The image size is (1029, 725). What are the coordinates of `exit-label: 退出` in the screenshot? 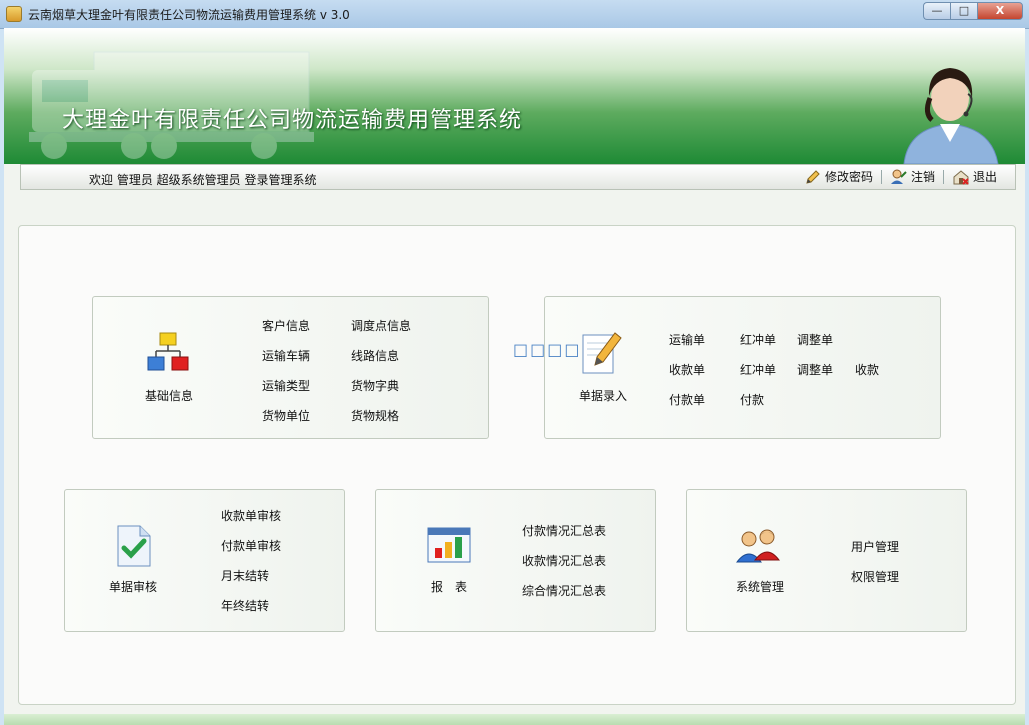 It's located at (984, 177).